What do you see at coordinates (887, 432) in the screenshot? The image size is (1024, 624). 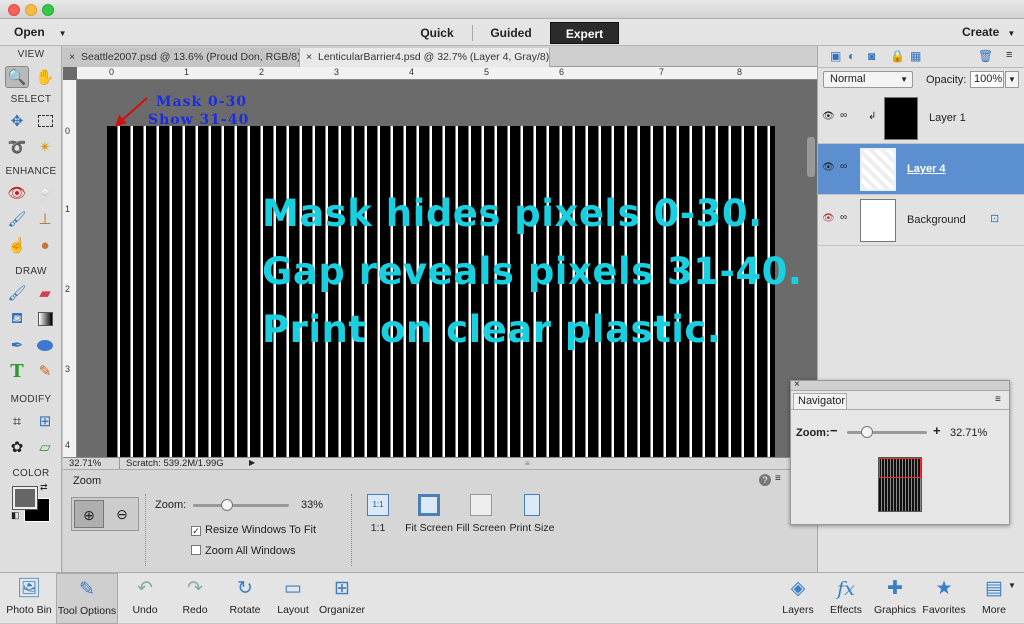 I see `navigator-zoom-slider` at bounding box center [887, 432].